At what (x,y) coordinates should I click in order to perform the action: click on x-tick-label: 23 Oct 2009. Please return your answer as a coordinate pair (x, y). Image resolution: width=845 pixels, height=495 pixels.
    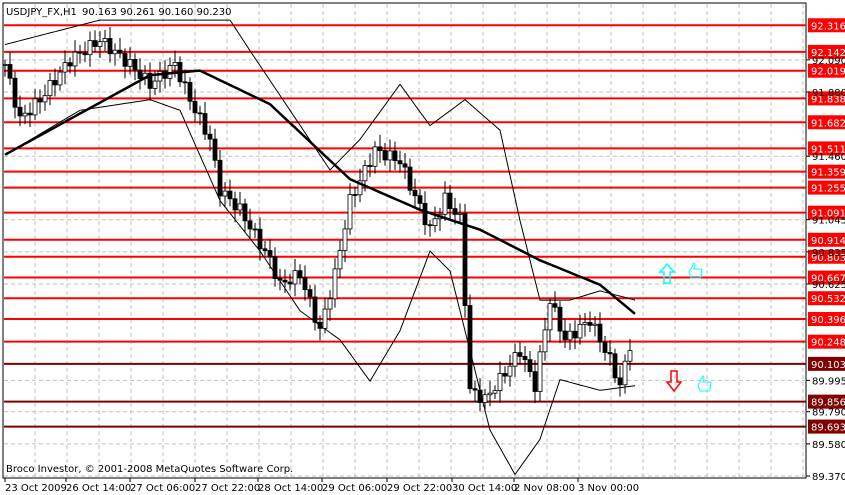
    Looking at the image, I should click on (36, 488).